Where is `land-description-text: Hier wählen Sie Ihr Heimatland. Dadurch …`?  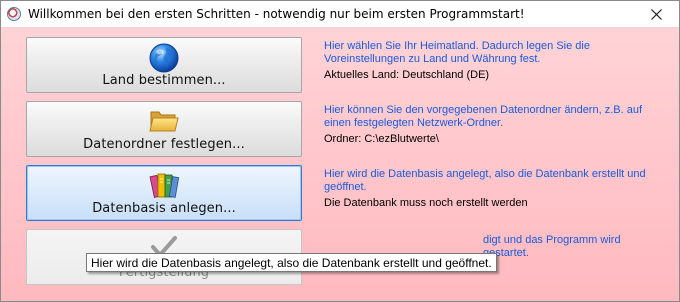
land-description-text: Hier wählen Sie Ihr Heimatland. Dadurch … is located at coordinates (457, 52).